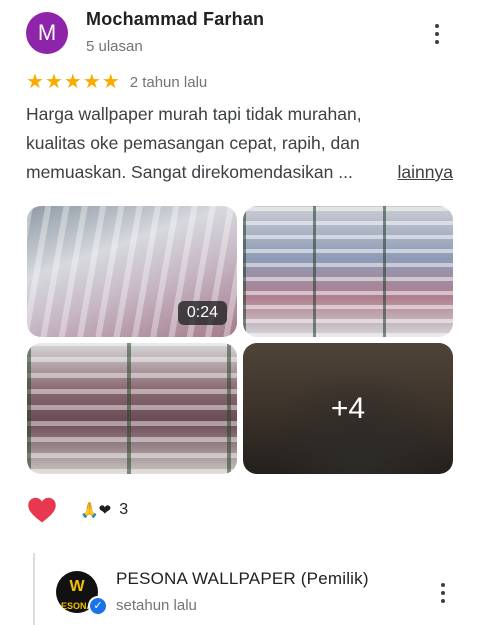  Describe the element at coordinates (124, 509) in the screenshot. I see `reaction-count: 3` at that location.